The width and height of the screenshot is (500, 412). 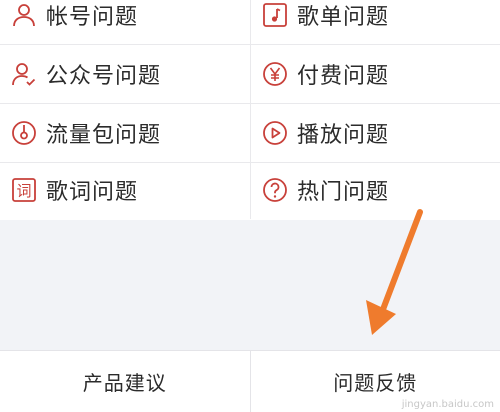 I want to click on category-label: 歌词问题, so click(x=92, y=192).